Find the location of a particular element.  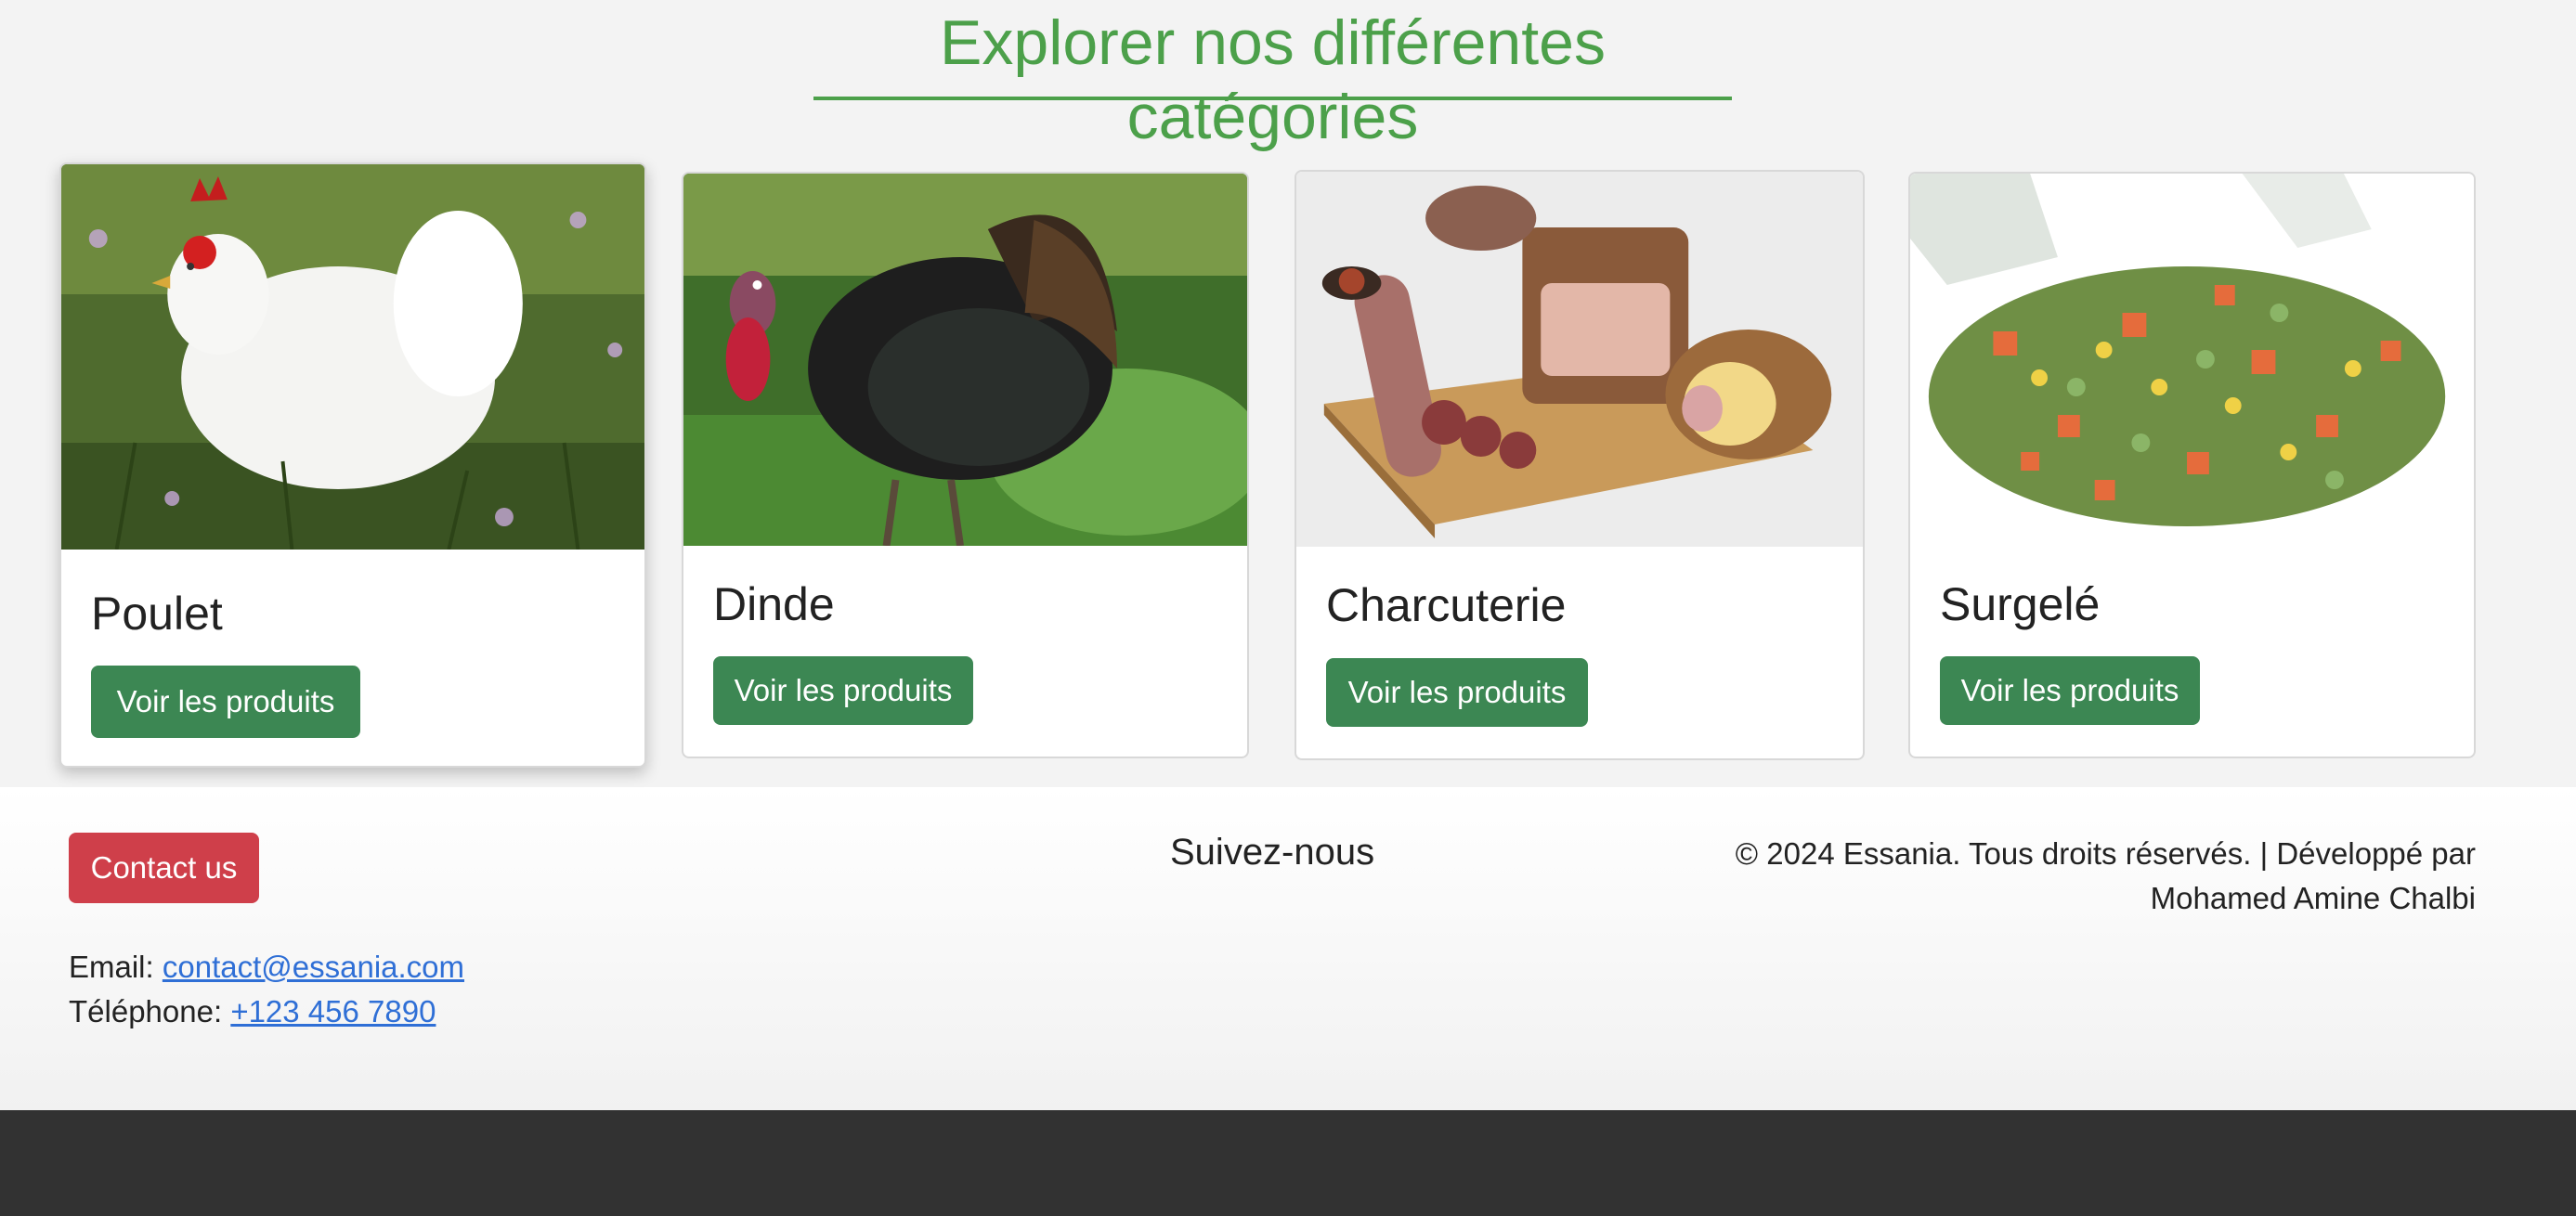

title-underline is located at coordinates (1273, 98).